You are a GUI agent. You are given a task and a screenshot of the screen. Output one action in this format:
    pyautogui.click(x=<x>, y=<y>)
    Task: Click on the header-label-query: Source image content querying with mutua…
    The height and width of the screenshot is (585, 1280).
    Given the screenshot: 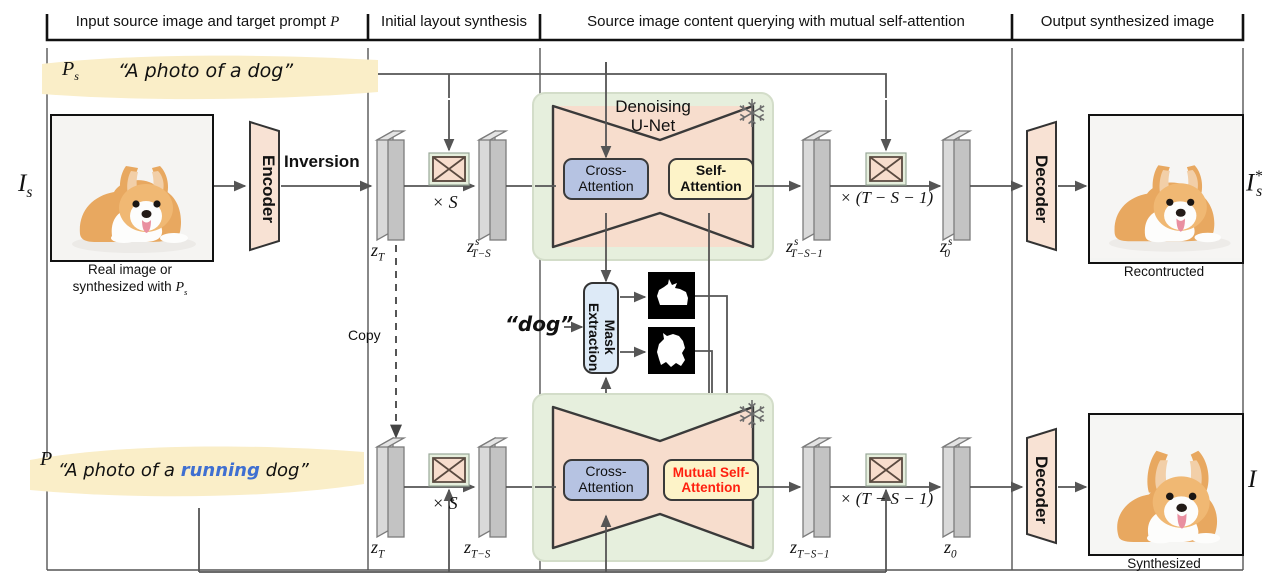 What is the action you would take?
    pyautogui.click(x=776, y=21)
    